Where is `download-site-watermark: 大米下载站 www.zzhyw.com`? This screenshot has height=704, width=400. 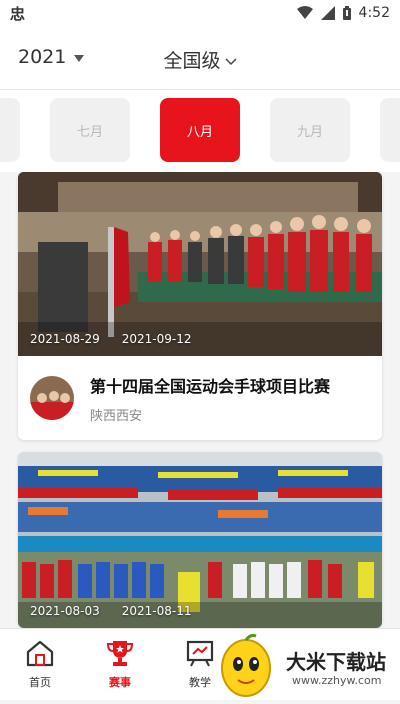 download-site-watermark: 大米下载站 www.zzhyw.com is located at coordinates (305, 665).